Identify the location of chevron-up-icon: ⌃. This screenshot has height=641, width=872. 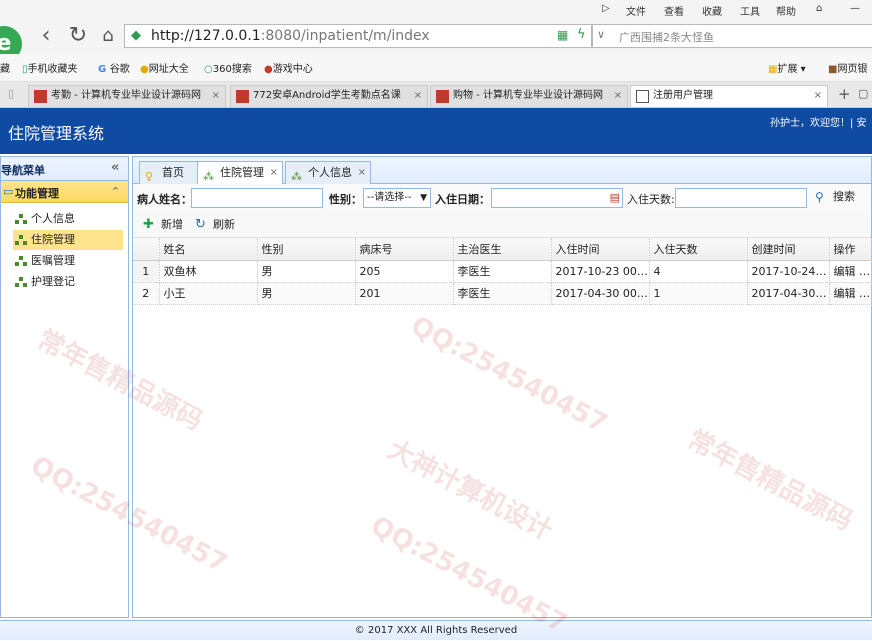
(115, 191).